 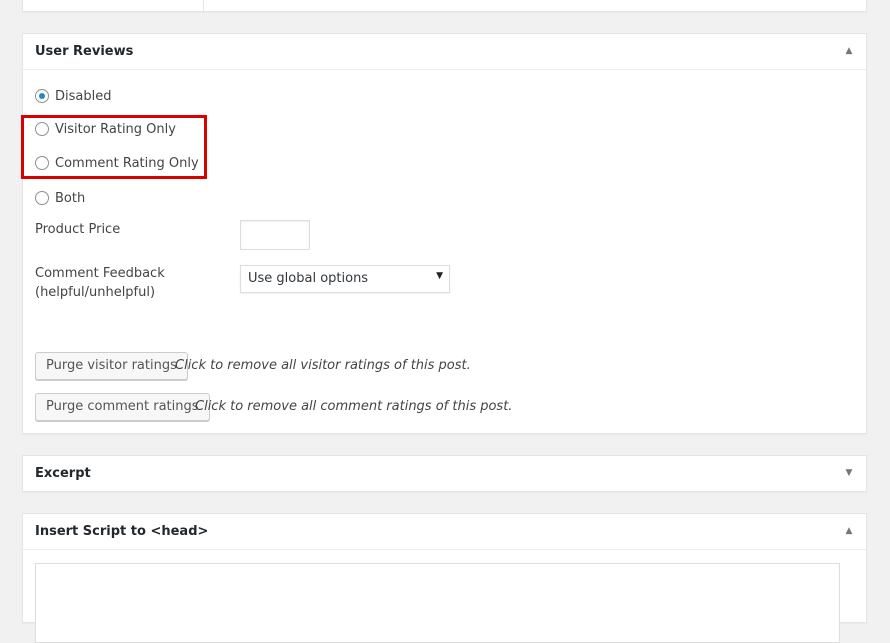 What do you see at coordinates (444, 532) in the screenshot?
I see `insert-script-header: Insert Script to <head> ▲` at bounding box center [444, 532].